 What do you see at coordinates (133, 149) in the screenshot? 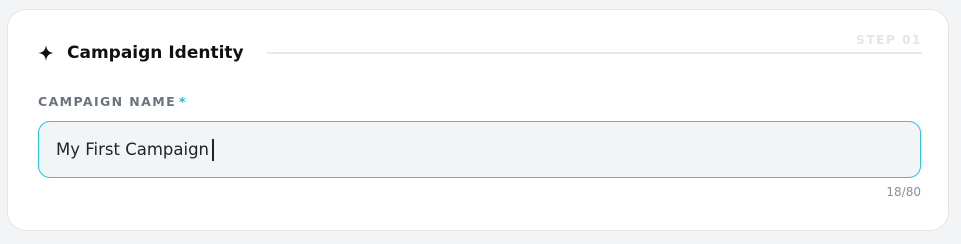
I see `campaign-name-value: My First Campaign` at bounding box center [133, 149].